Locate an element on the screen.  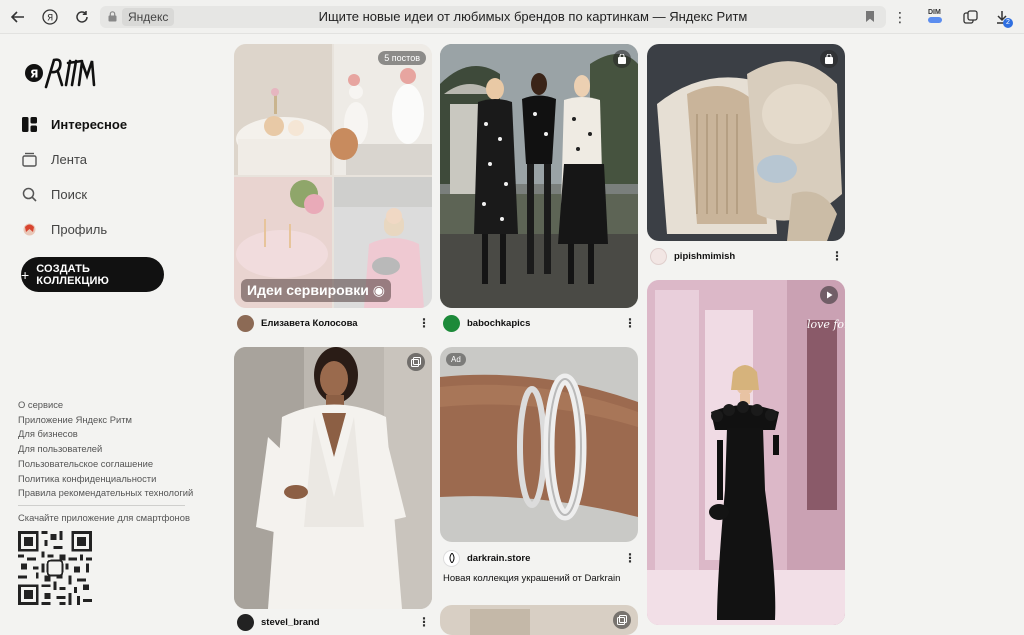
nav-feed: Лента is located at coordinates (54, 159).